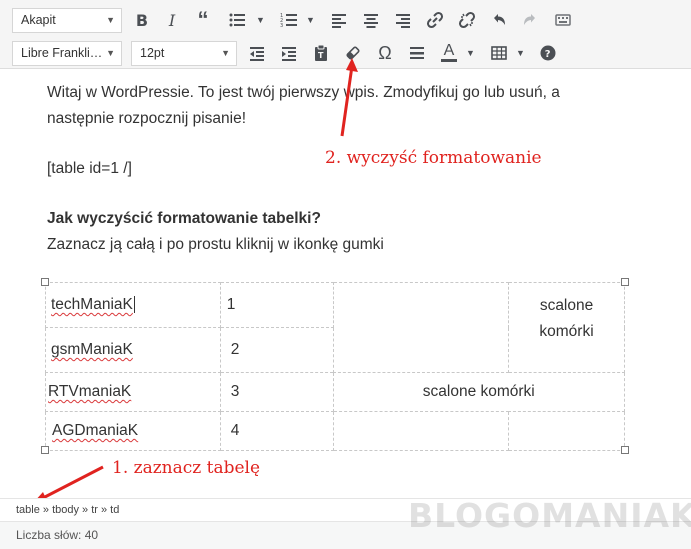 This screenshot has height=549, width=691. What do you see at coordinates (499, 53) in the screenshot?
I see `table-icon` at bounding box center [499, 53].